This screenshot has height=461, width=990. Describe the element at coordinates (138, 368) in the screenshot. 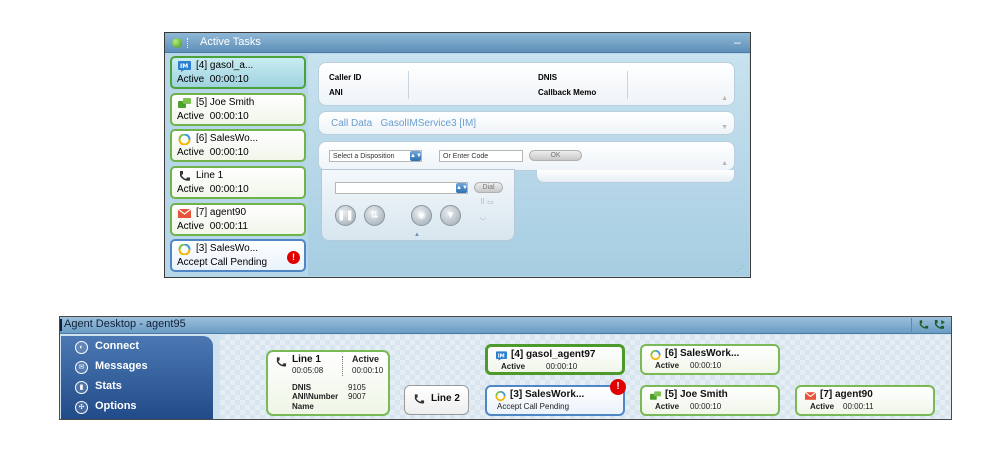

I see `nav-item-messages: ✉ Messages` at that location.